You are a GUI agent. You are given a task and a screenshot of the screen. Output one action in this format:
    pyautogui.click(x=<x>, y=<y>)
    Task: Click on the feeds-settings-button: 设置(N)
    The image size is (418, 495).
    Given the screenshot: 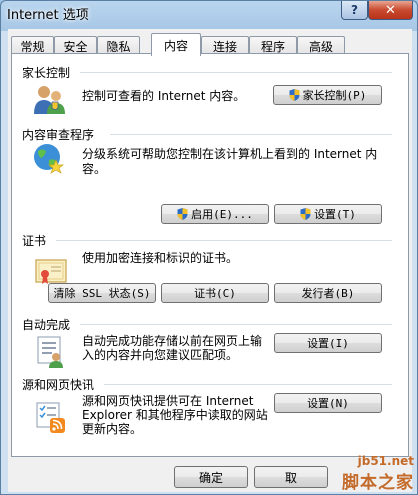 What is the action you would take?
    pyautogui.click(x=328, y=403)
    